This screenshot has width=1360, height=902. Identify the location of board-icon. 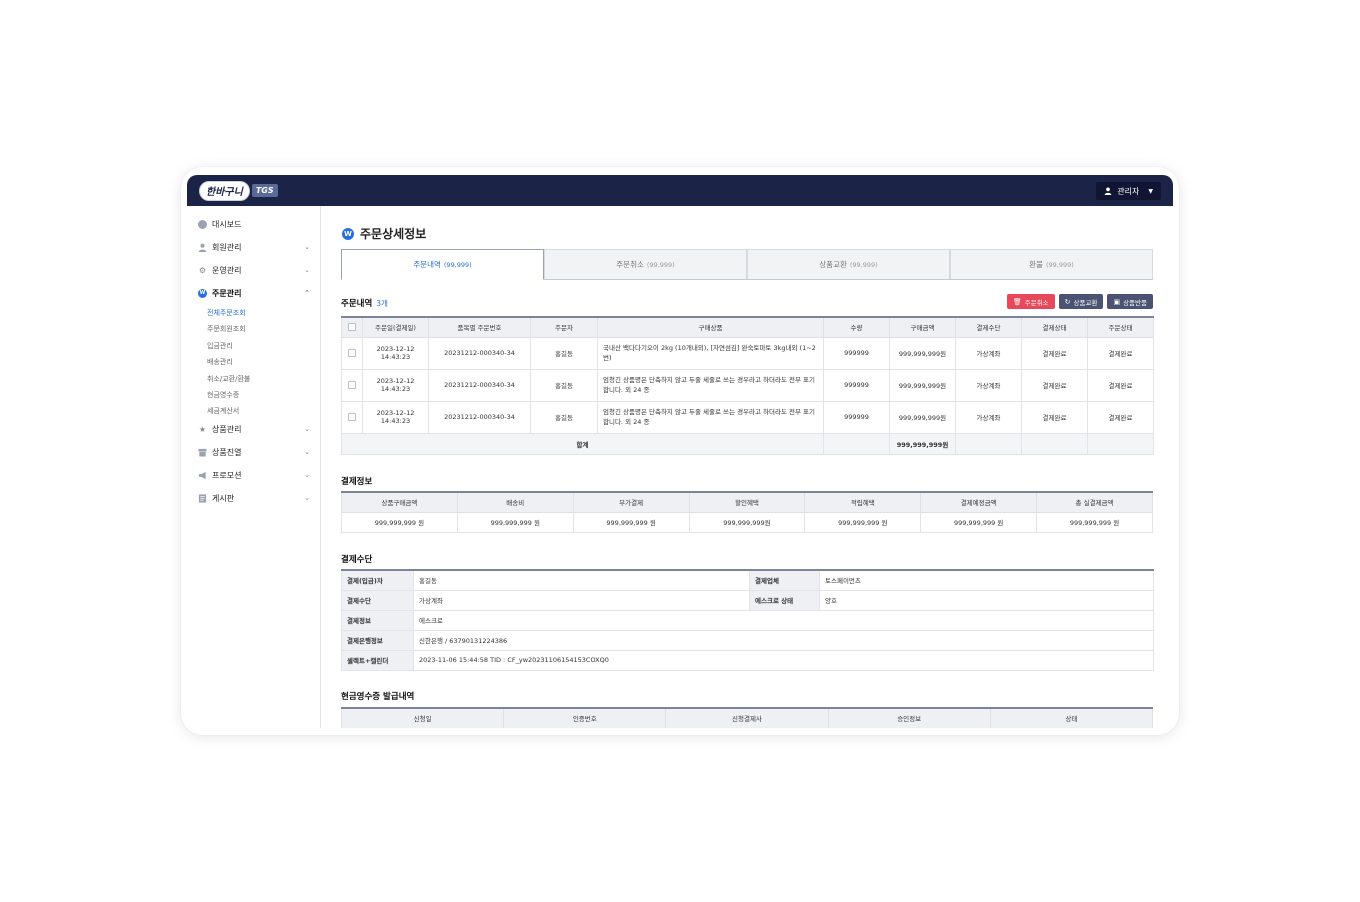
(202, 498).